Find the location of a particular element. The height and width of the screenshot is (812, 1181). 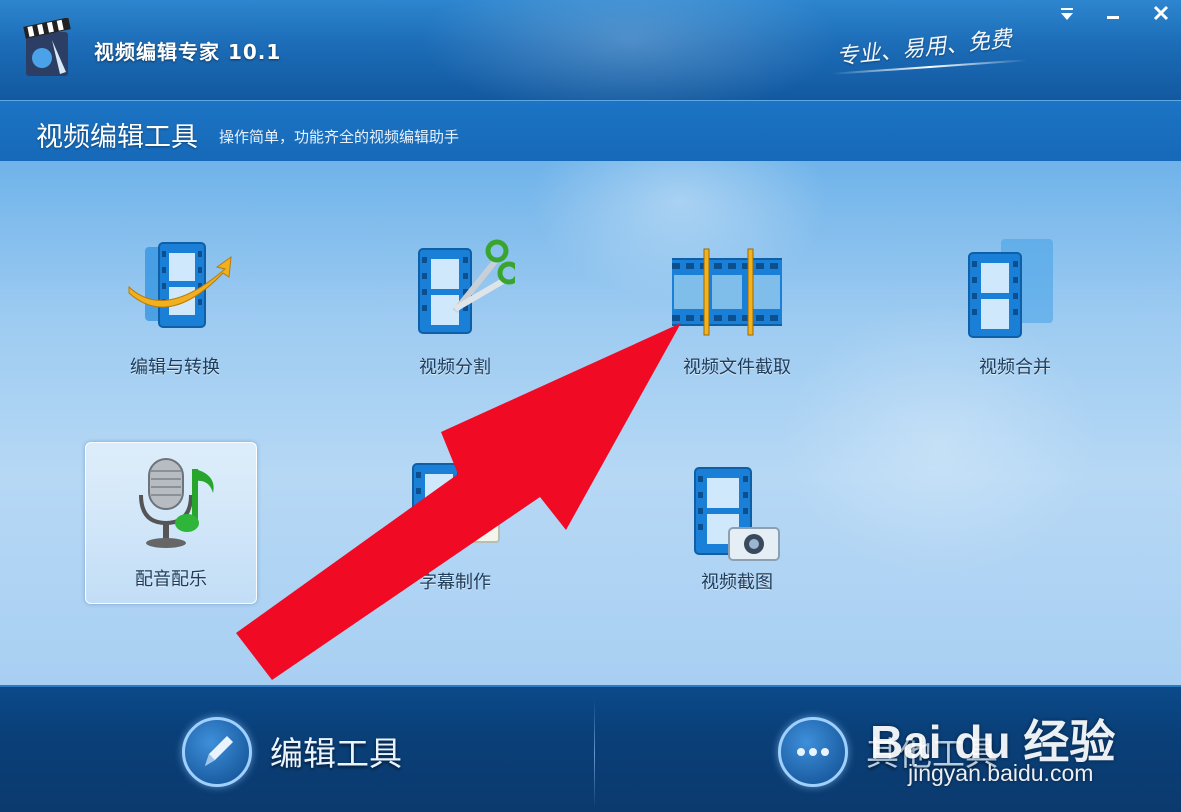

bottom-divider is located at coordinates (594, 754).